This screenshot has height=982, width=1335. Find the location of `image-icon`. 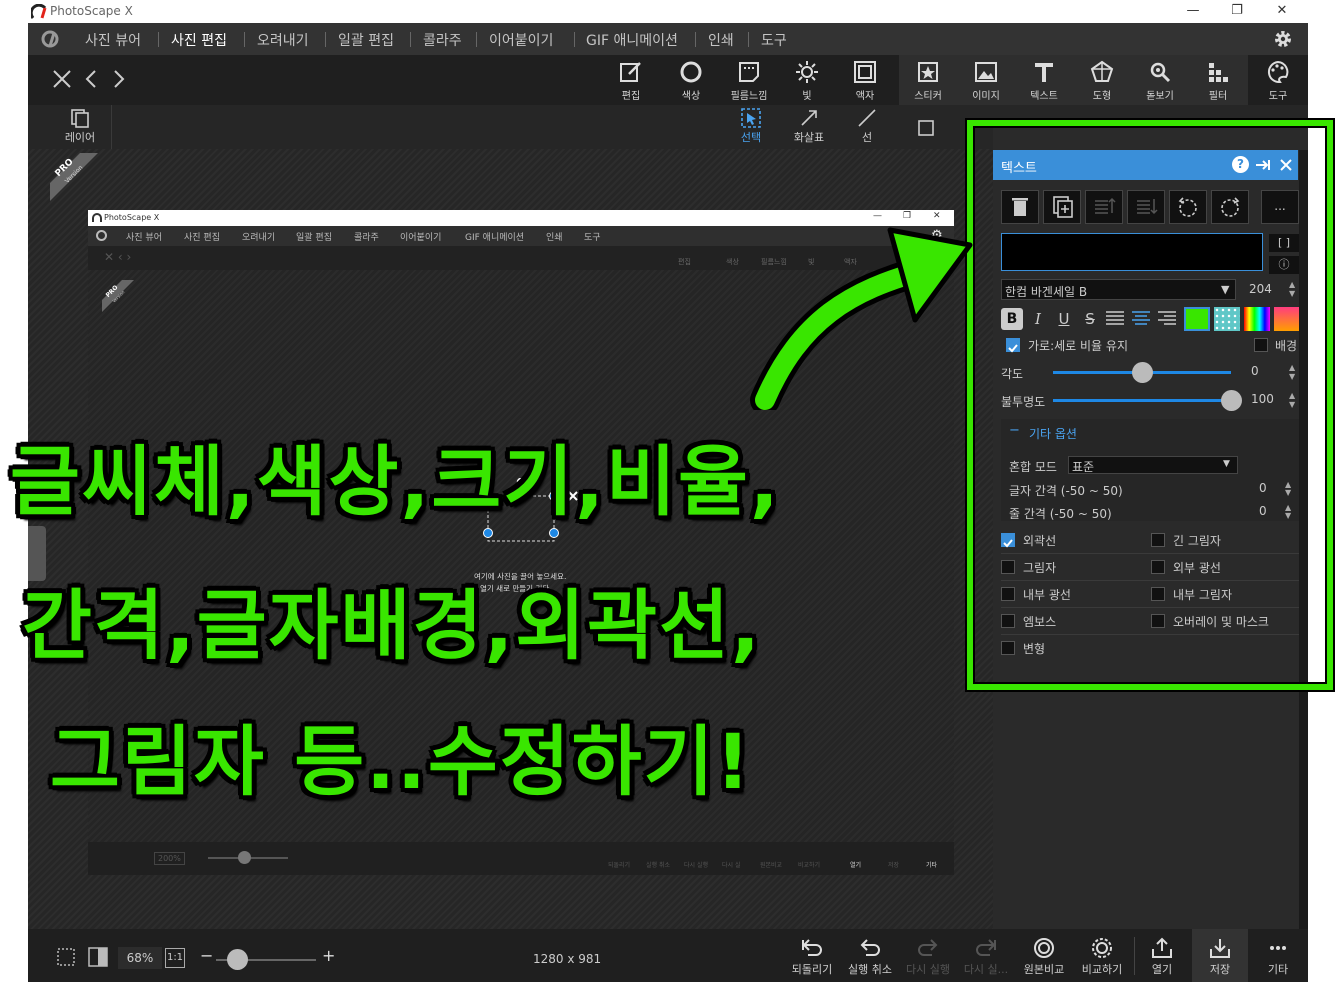

image-icon is located at coordinates (986, 72).